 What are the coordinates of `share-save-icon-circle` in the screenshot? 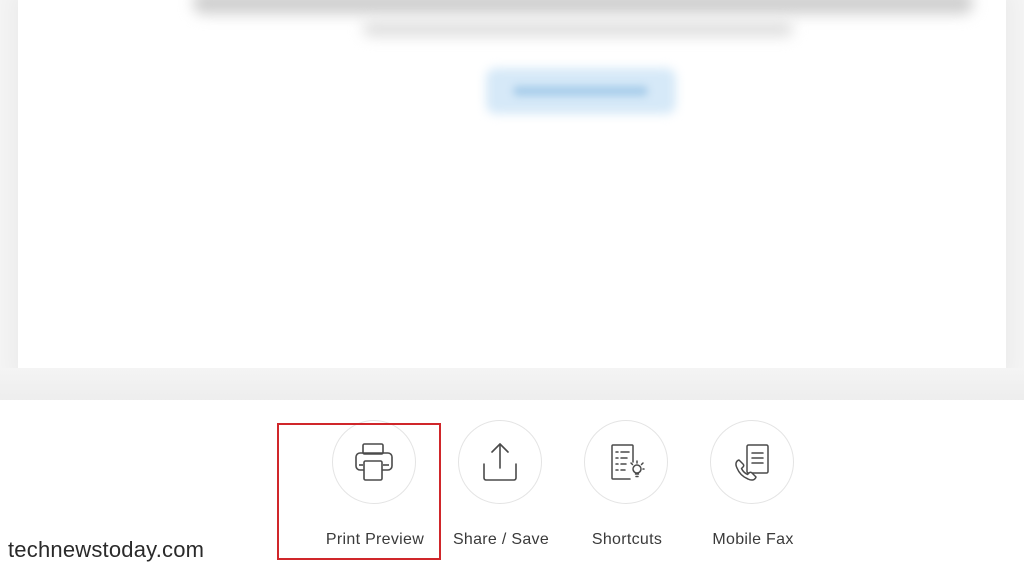 It's located at (500, 462).